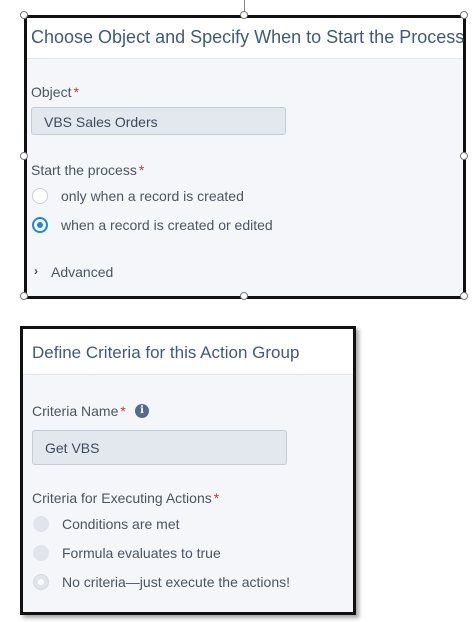 The width and height of the screenshot is (474, 622). I want to click on criteria-name-label: Criteria Name *, so click(79, 411).